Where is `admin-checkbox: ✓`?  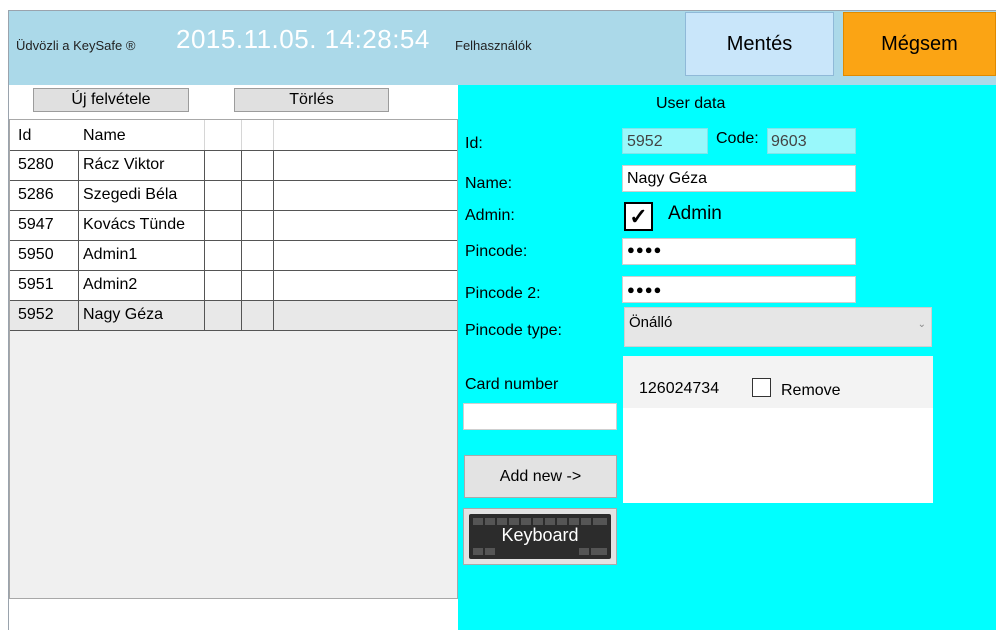 admin-checkbox: ✓ is located at coordinates (638, 216).